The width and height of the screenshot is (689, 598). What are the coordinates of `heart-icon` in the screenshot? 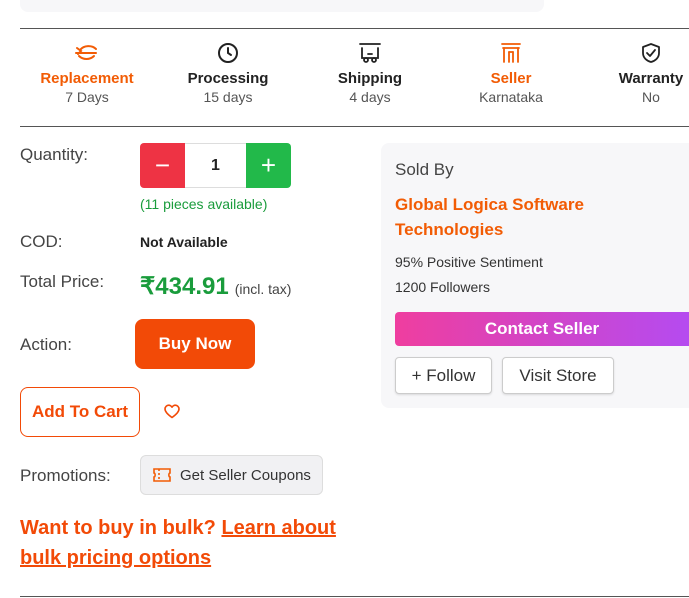 It's located at (172, 411).